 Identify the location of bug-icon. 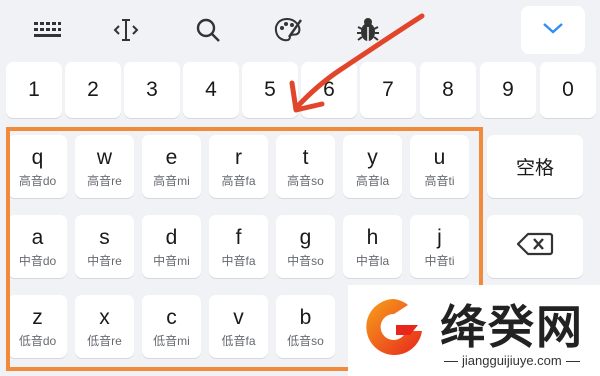
(368, 30).